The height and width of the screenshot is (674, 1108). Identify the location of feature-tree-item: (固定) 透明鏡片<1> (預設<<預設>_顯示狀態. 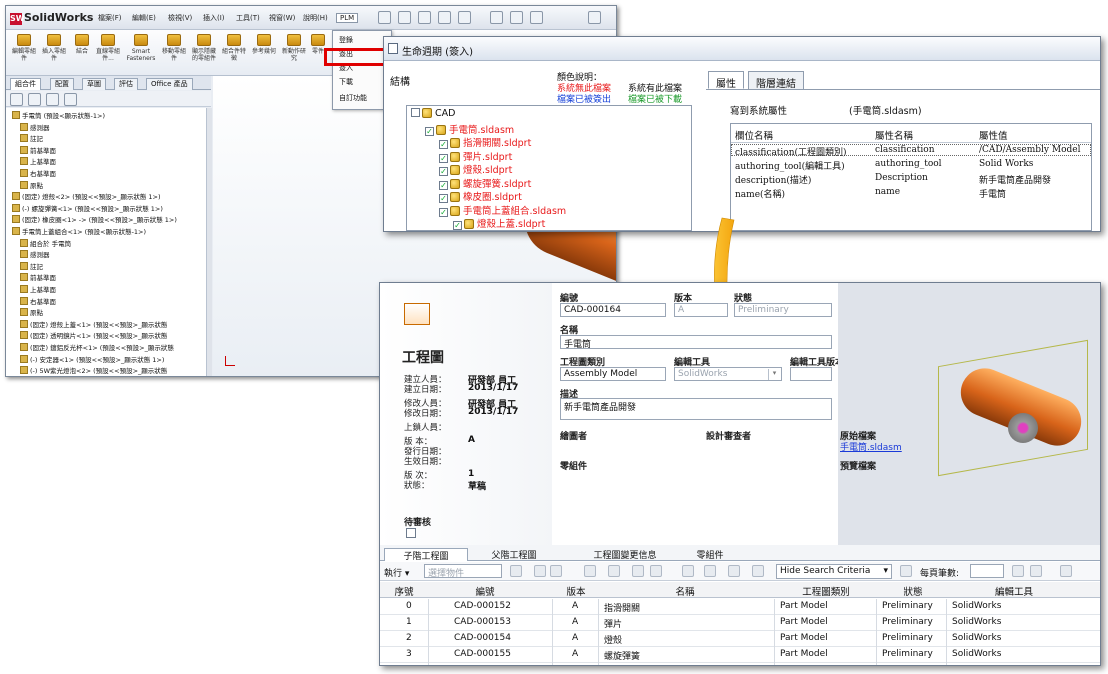
(93, 335).